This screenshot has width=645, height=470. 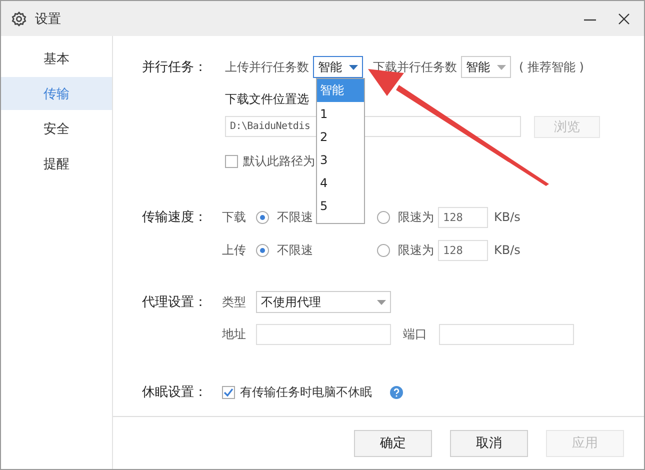 I want to click on help-icon, so click(x=396, y=392).